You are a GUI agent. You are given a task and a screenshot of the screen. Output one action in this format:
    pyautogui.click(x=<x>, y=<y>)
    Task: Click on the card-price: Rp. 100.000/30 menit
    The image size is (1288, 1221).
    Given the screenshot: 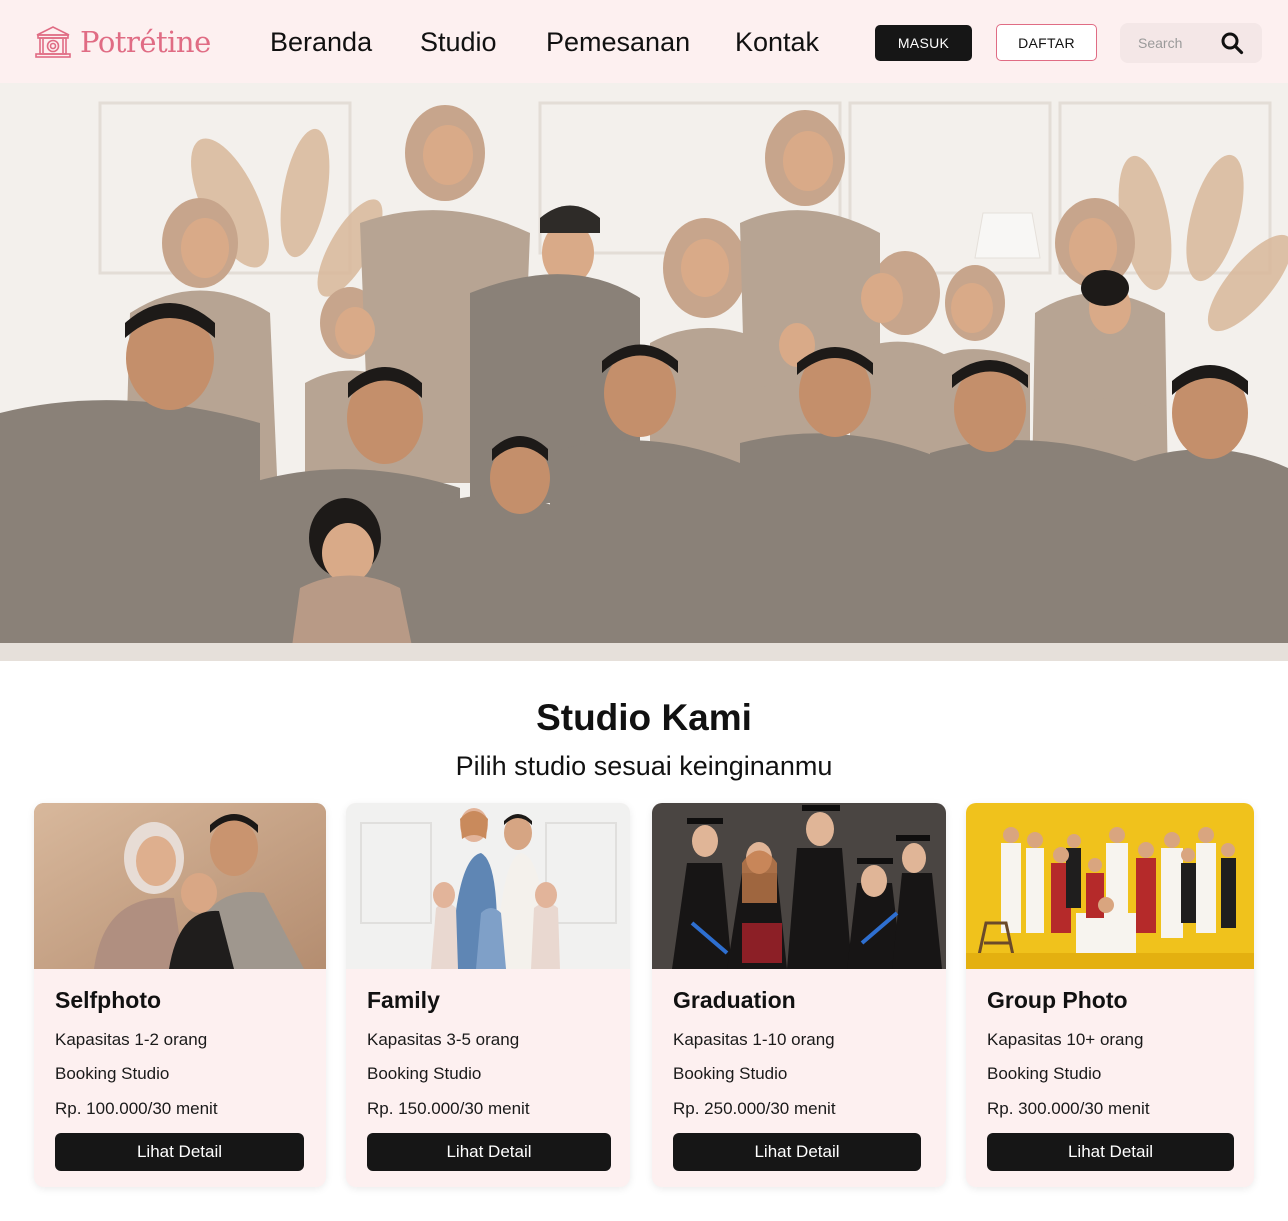 What is the action you would take?
    pyautogui.click(x=136, y=1108)
    